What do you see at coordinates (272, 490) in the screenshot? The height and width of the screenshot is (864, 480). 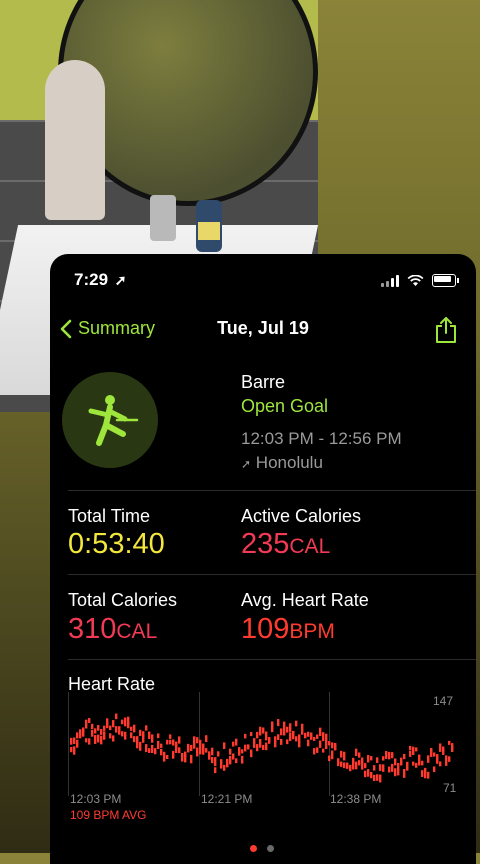 I see `divider` at bounding box center [272, 490].